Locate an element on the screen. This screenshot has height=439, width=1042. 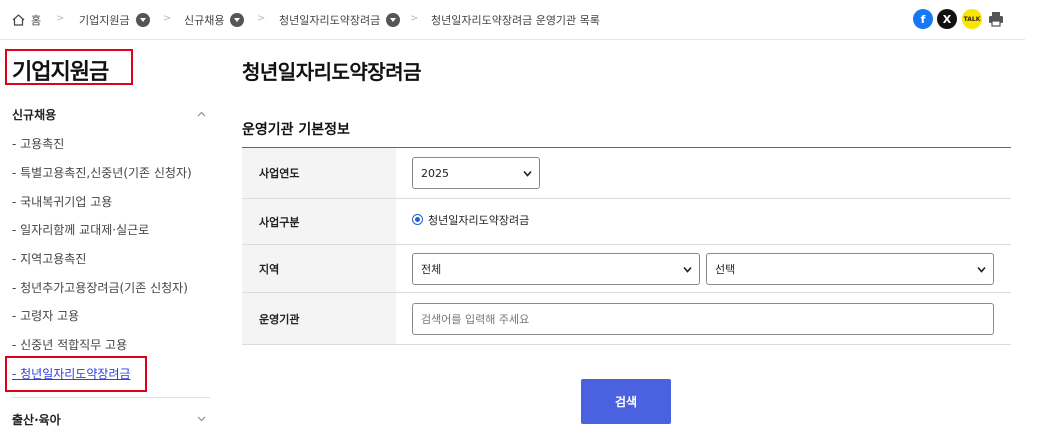
kakaotalk-icon: TALK is located at coordinates (972, 19).